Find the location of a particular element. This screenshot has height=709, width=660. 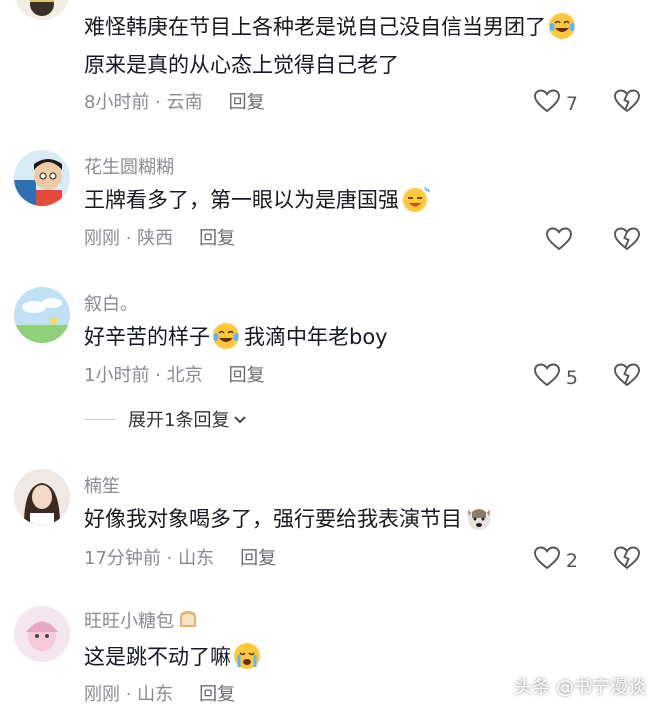

like-count: 2 is located at coordinates (571, 560).